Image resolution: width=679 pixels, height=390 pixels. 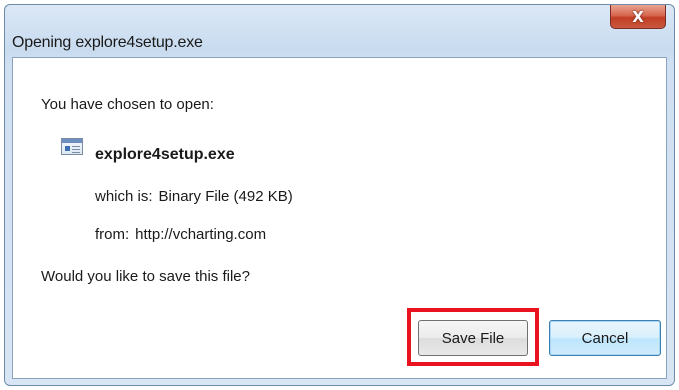 What do you see at coordinates (107, 42) in the screenshot?
I see `dialog-title: Opening explore4setup.exe` at bounding box center [107, 42].